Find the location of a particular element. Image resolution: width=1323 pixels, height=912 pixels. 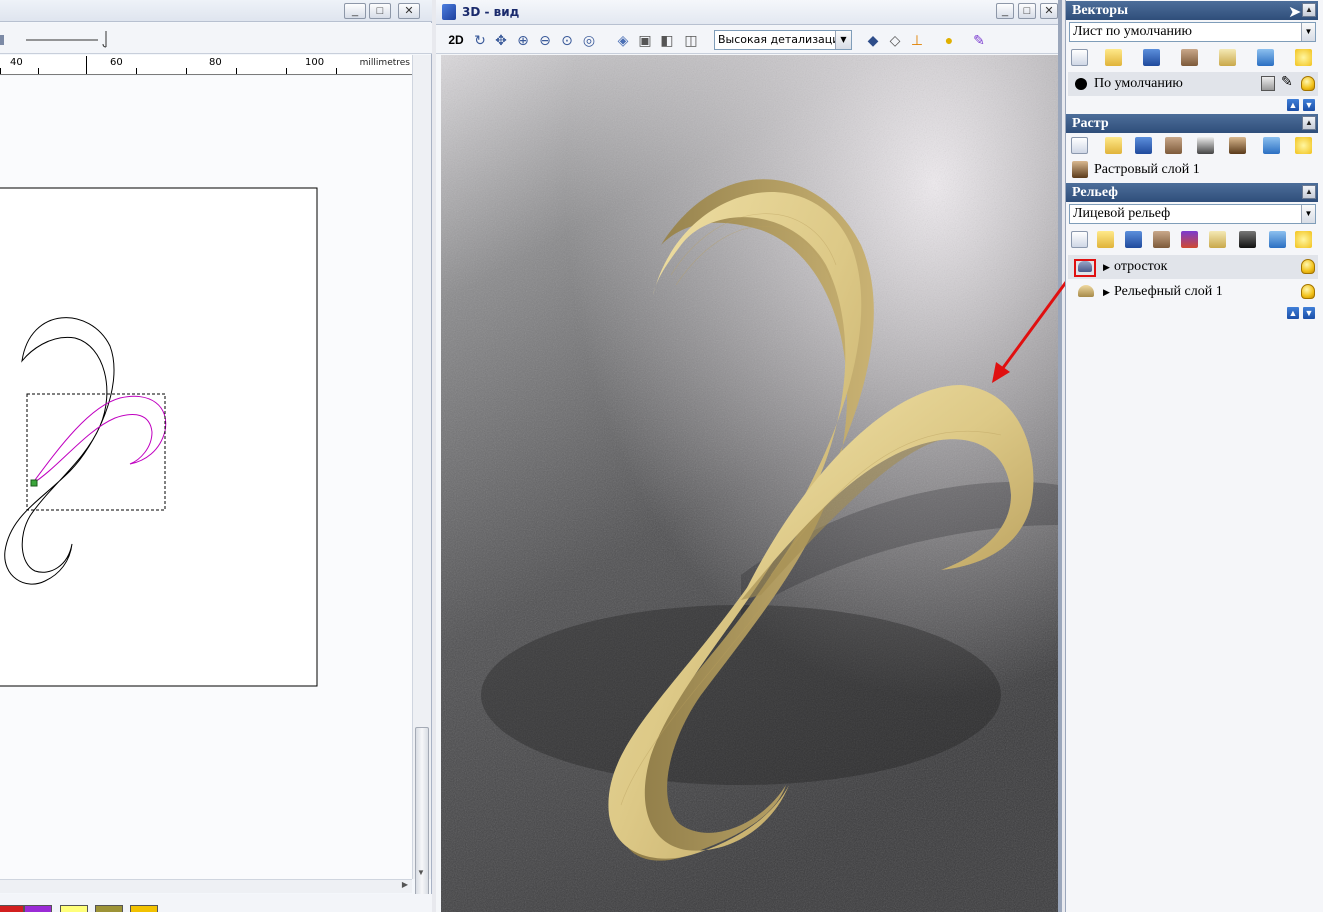

vector-layer-default: По умолчанию ✎ is located at coordinates (1193, 84).